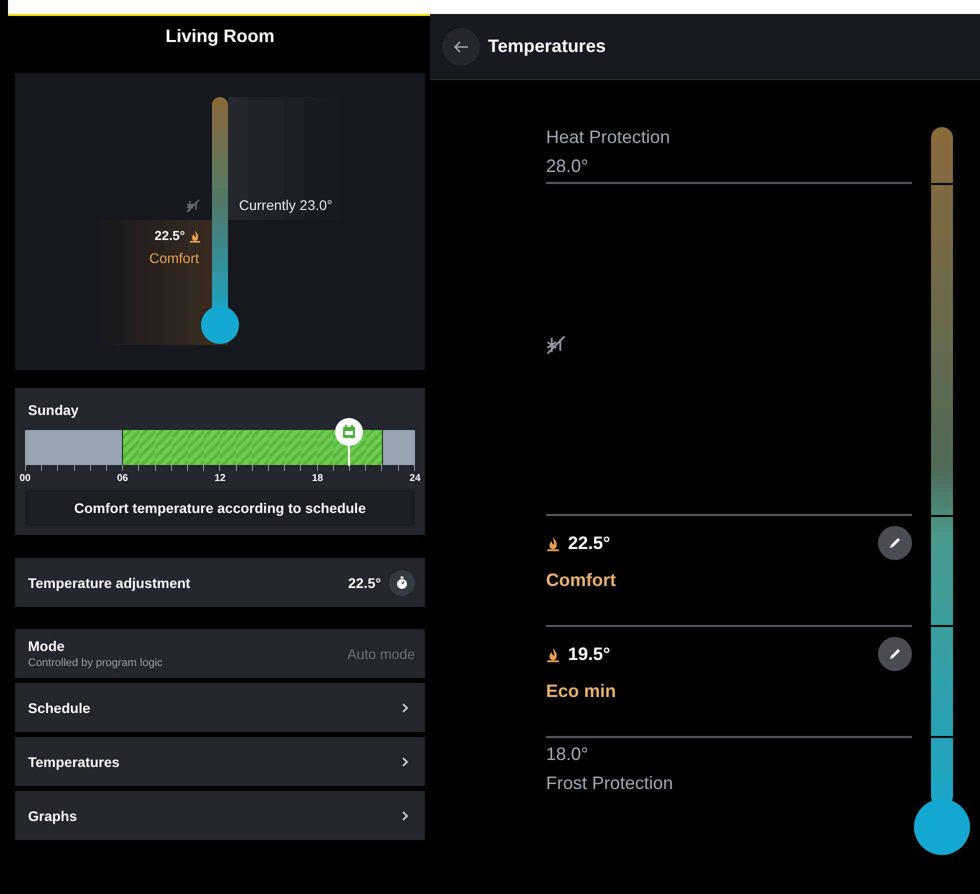  Describe the element at coordinates (589, 654) in the screenshot. I see `level-value: 19.5°` at that location.